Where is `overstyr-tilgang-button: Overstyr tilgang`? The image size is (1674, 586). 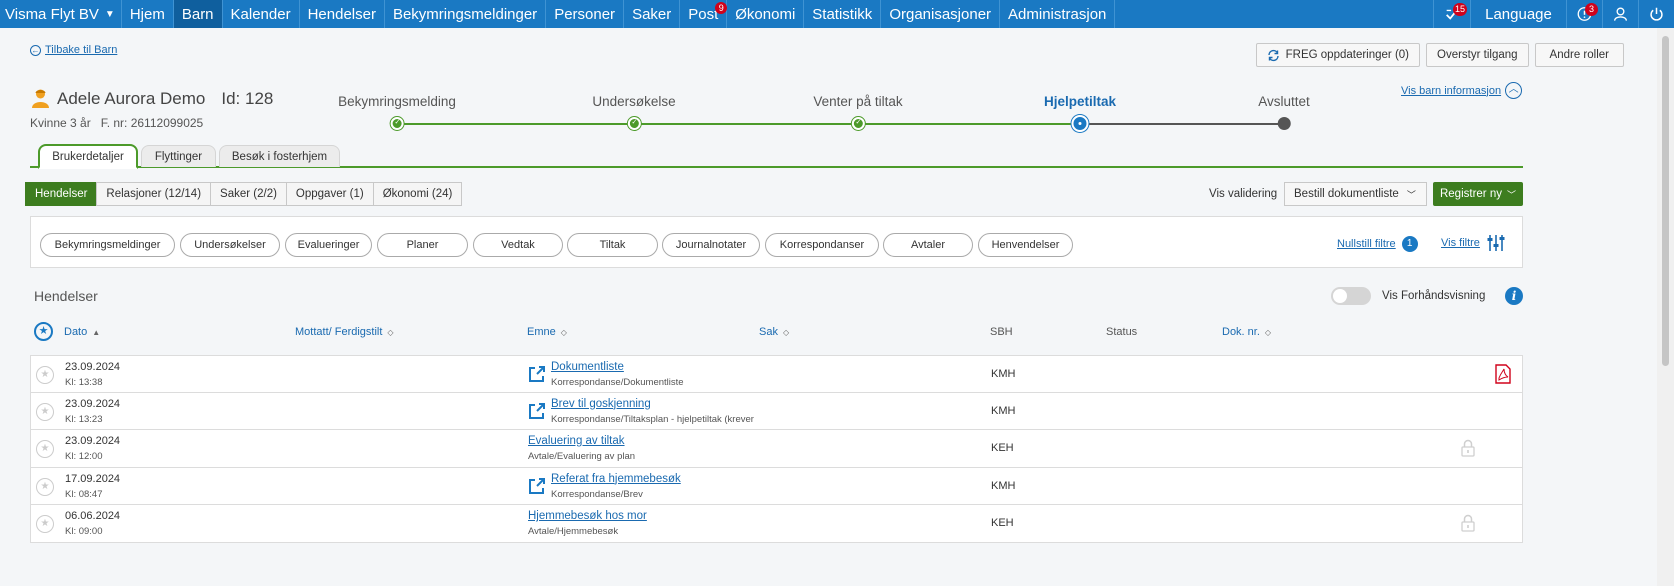 overstyr-tilgang-button: Overstyr tilgang is located at coordinates (1477, 55).